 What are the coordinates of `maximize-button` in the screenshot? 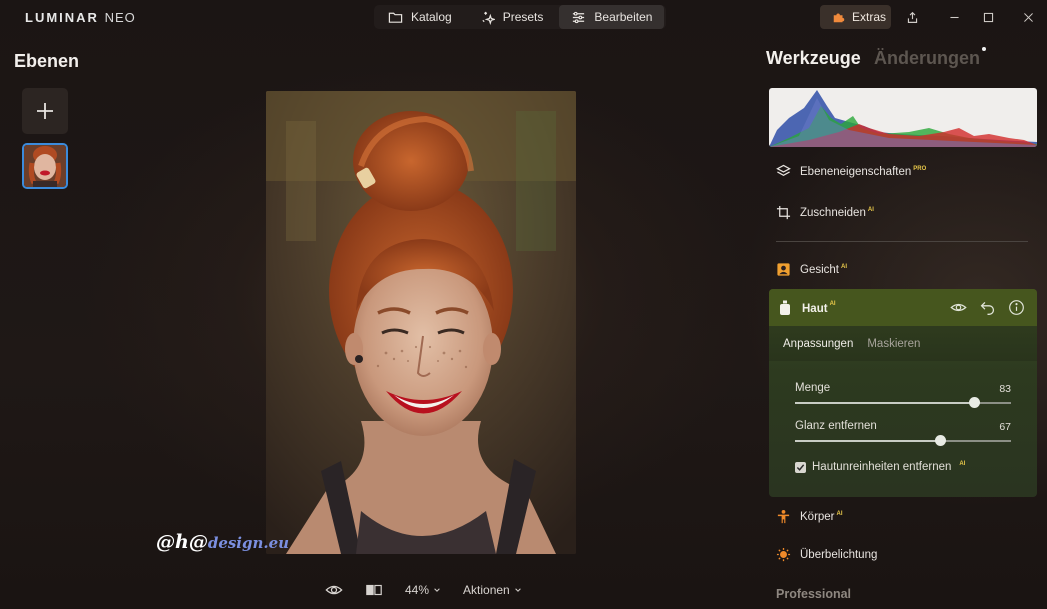 It's located at (988, 17).